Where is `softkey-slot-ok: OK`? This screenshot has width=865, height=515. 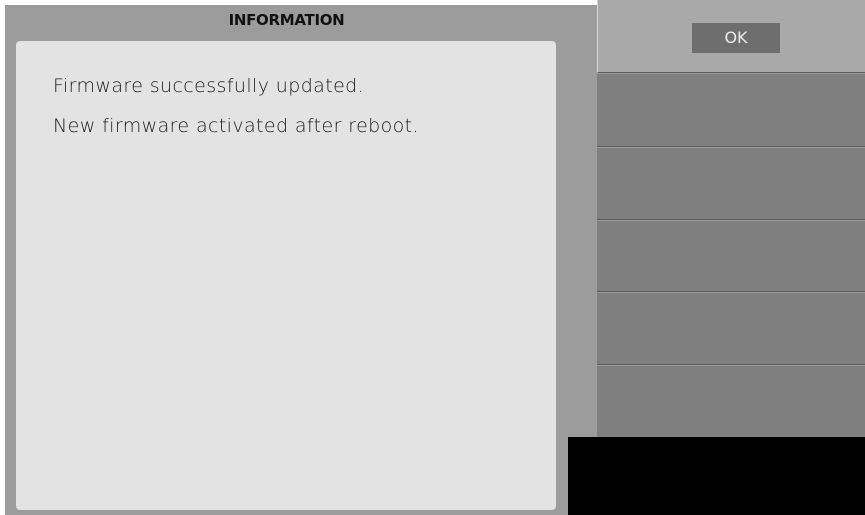
softkey-slot-ok: OK is located at coordinates (731, 36).